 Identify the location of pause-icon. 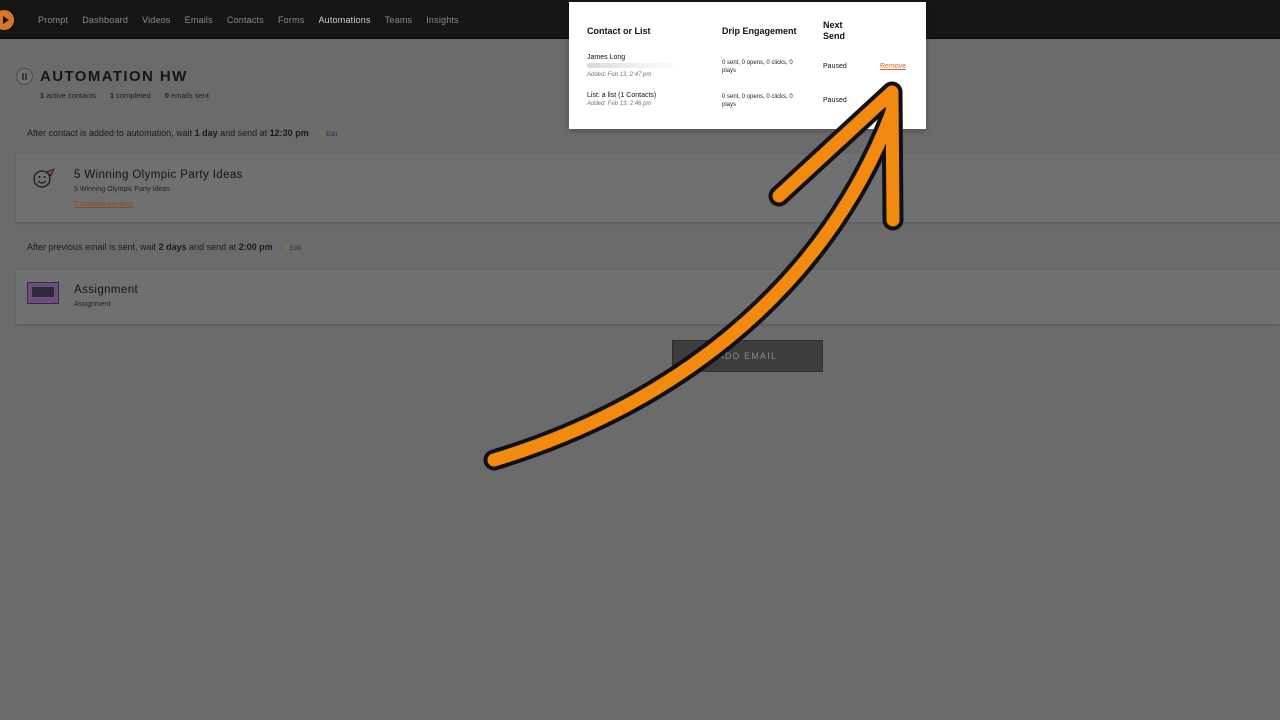
(24, 76).